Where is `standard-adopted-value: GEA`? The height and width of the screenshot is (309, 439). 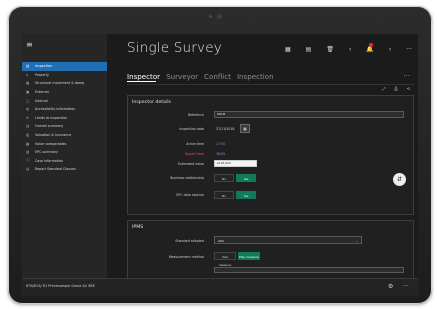 standard-adopted-value: GEA is located at coordinates (221, 241).